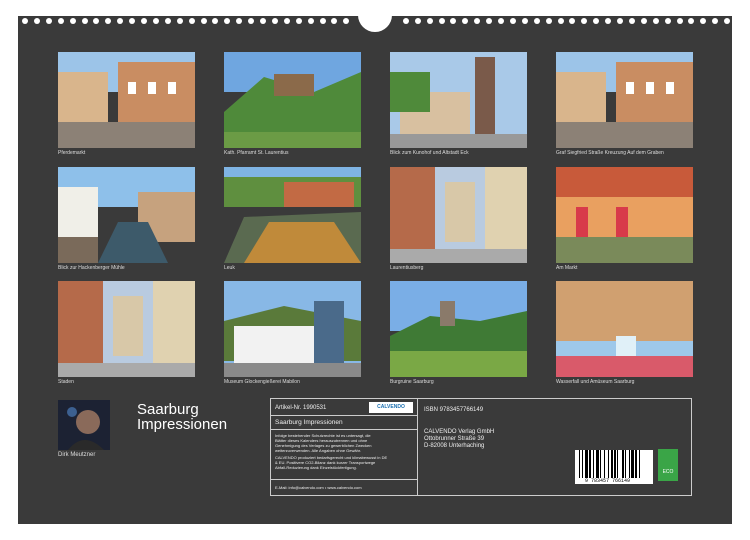 The width and height of the screenshot is (750, 540). Describe the element at coordinates (454, 446) in the screenshot. I see `publisher-city: D-82008 Unterhaching` at that location.